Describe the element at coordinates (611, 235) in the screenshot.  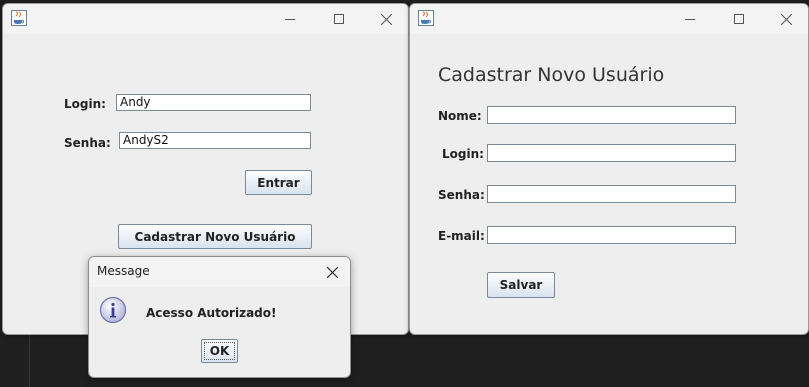
I see `email-field` at that location.